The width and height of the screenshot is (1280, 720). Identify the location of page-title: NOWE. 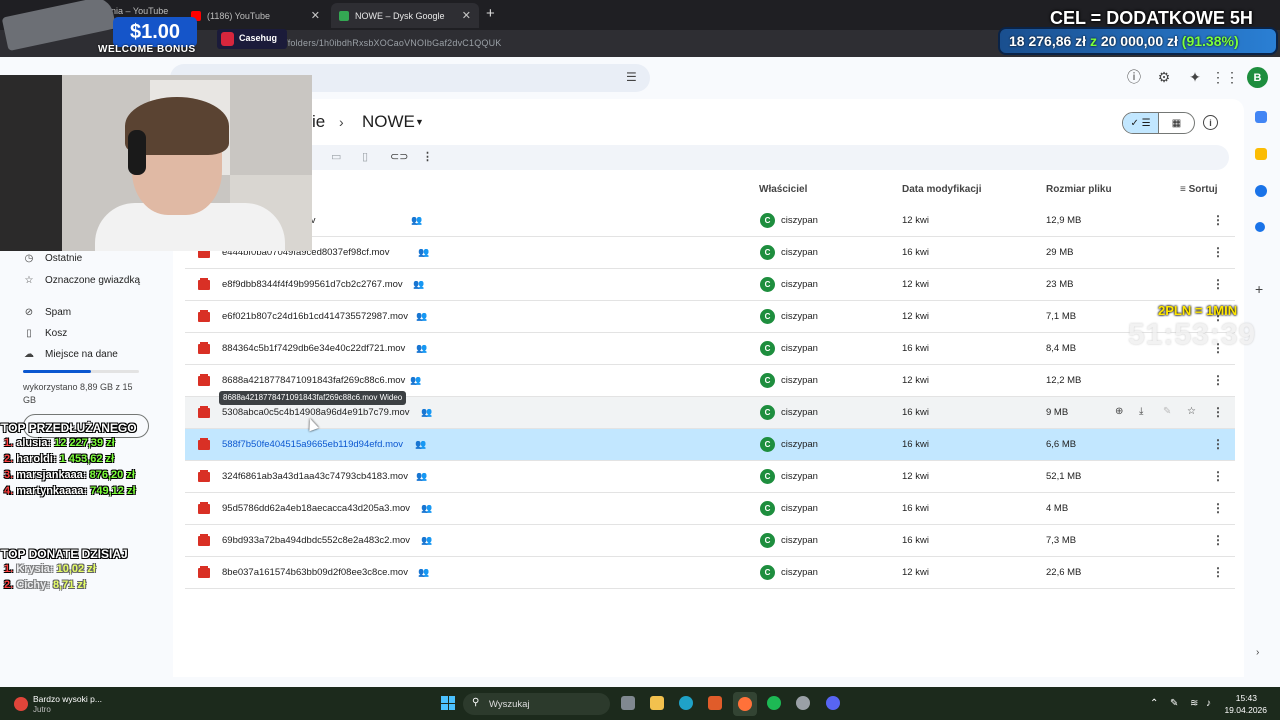
(388, 122).